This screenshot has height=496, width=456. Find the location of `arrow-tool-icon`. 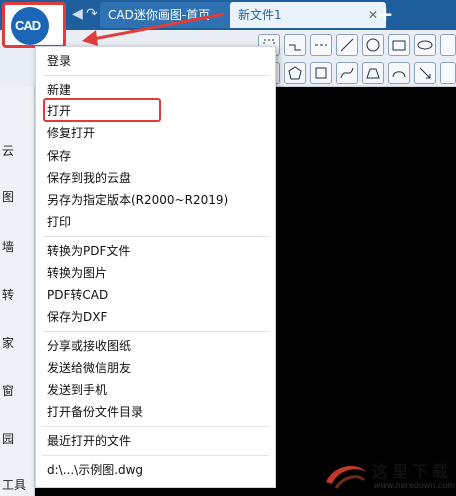

arrow-tool-icon is located at coordinates (425, 73).